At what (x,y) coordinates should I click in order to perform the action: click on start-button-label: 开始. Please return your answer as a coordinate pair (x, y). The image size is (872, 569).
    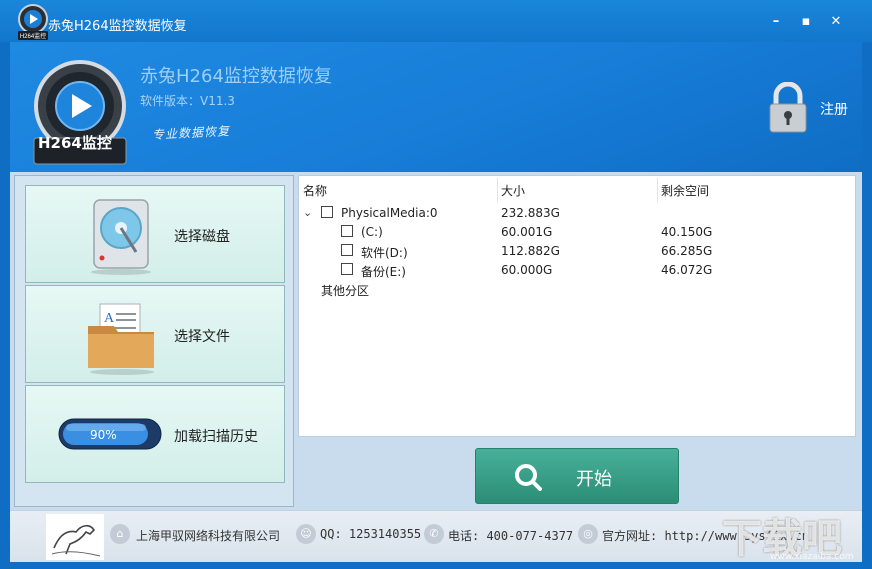
    Looking at the image, I should click on (594, 479).